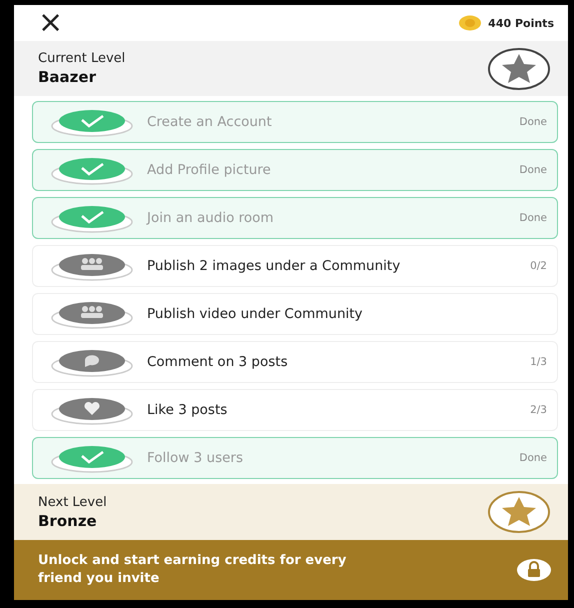 The height and width of the screenshot is (608, 574). Describe the element at coordinates (51, 23) in the screenshot. I see `close-button: ×` at that location.